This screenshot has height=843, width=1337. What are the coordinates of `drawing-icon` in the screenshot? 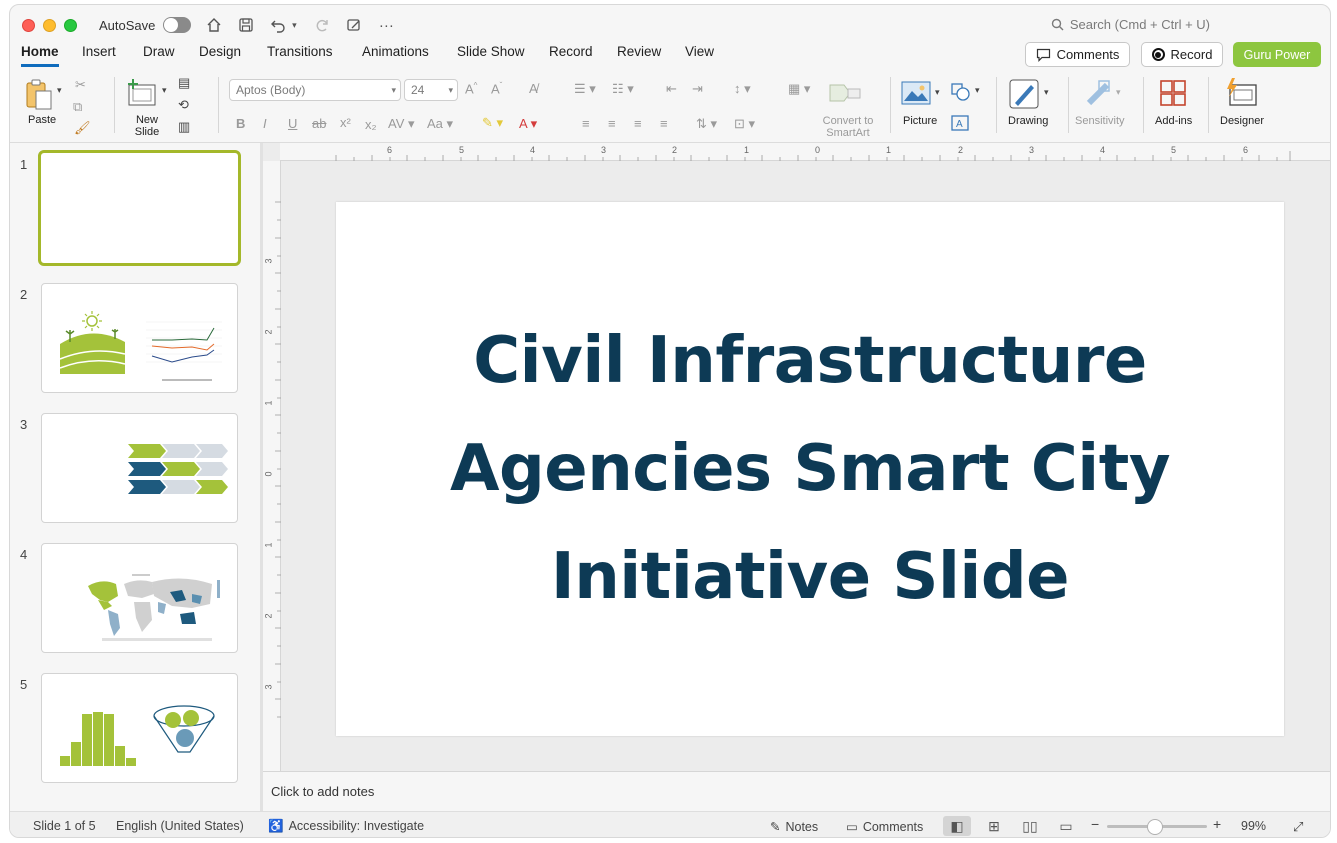 It's located at (1024, 95).